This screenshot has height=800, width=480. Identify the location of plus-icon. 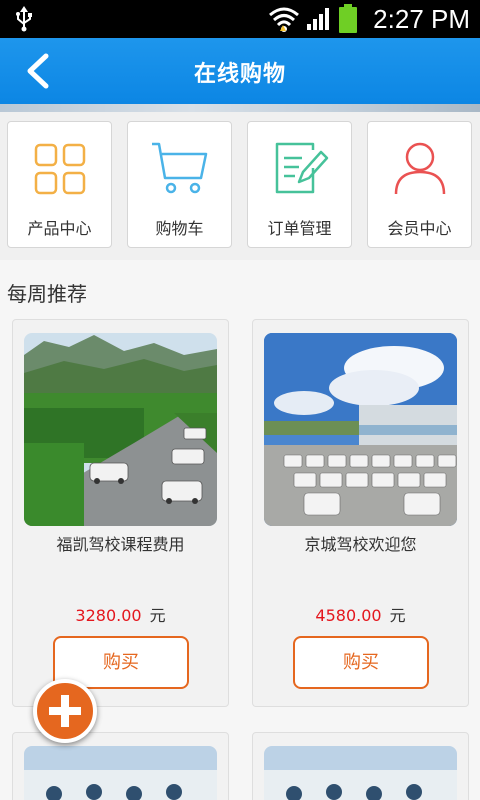
(65, 711).